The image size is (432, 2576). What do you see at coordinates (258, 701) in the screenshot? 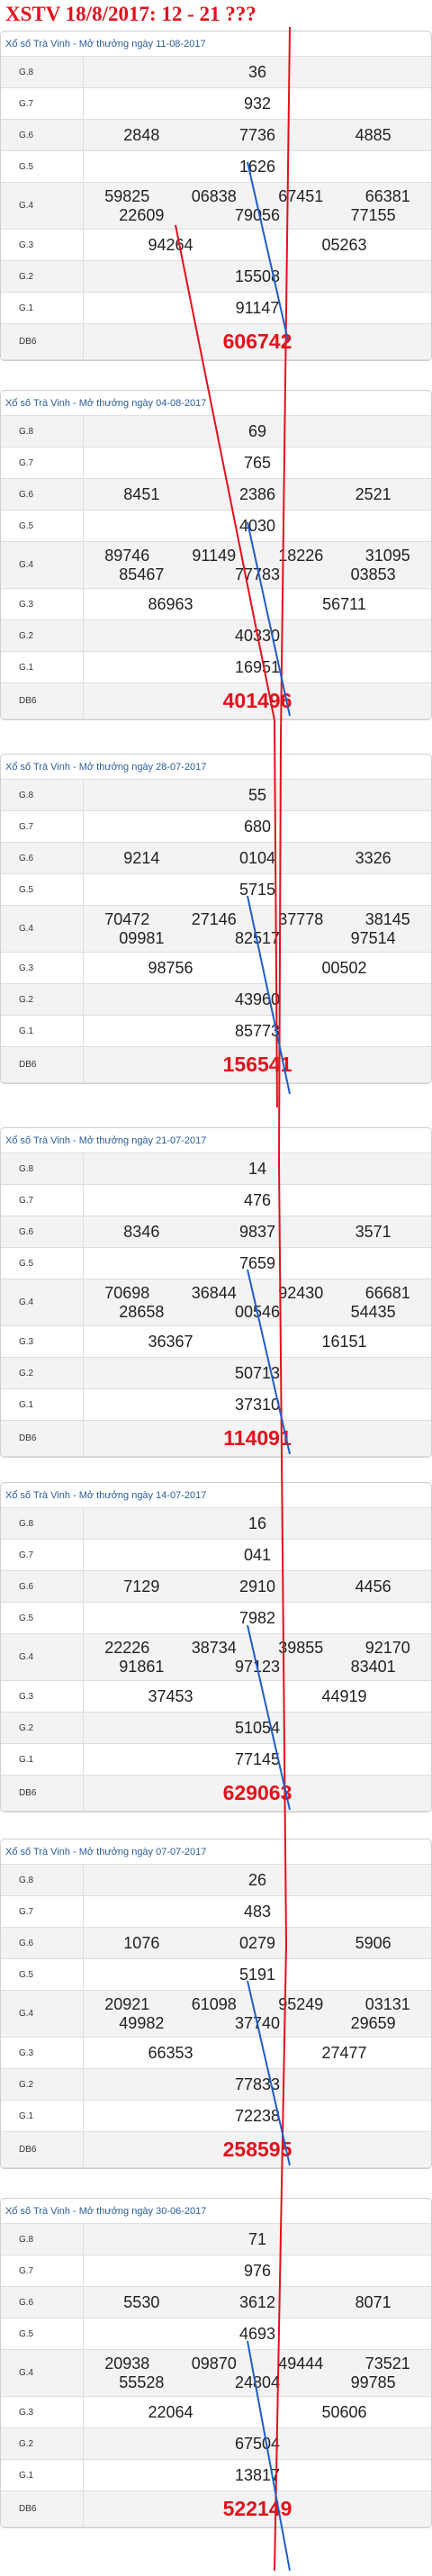
I see `prize-values: 401496` at bounding box center [258, 701].